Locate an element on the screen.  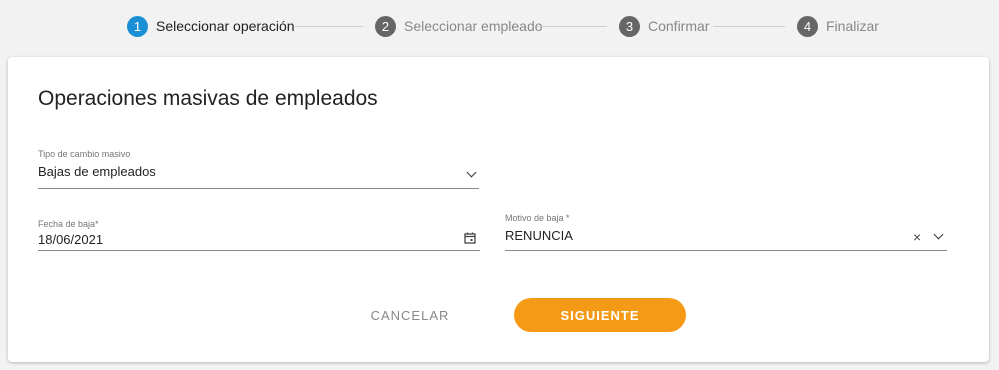
step-label: Seleccionar operación is located at coordinates (225, 26).